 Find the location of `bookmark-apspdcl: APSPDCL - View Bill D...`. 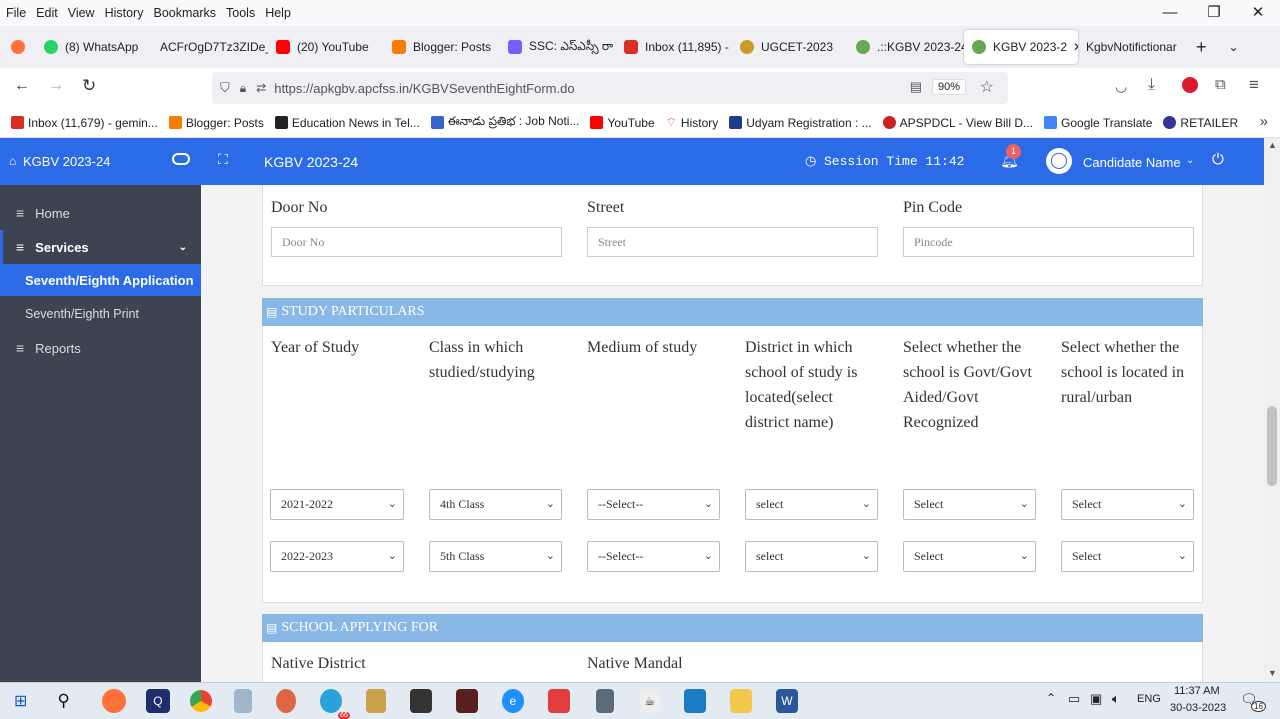

bookmark-apspdcl: APSPDCL - View Bill D... is located at coordinates (957, 123).